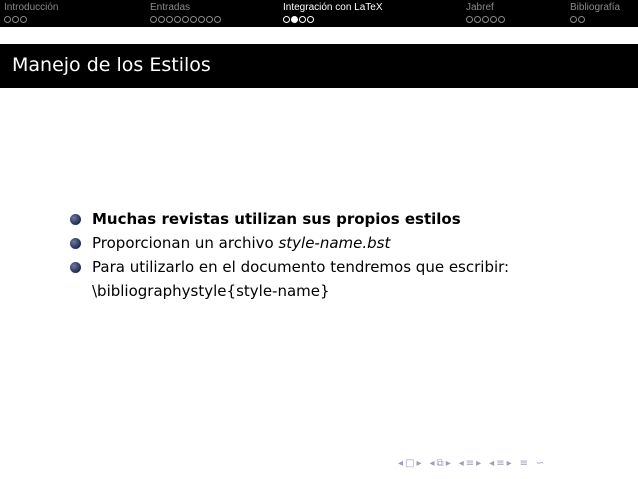 The height and width of the screenshot is (479, 638). I want to click on align-icon: ≡, so click(524, 463).